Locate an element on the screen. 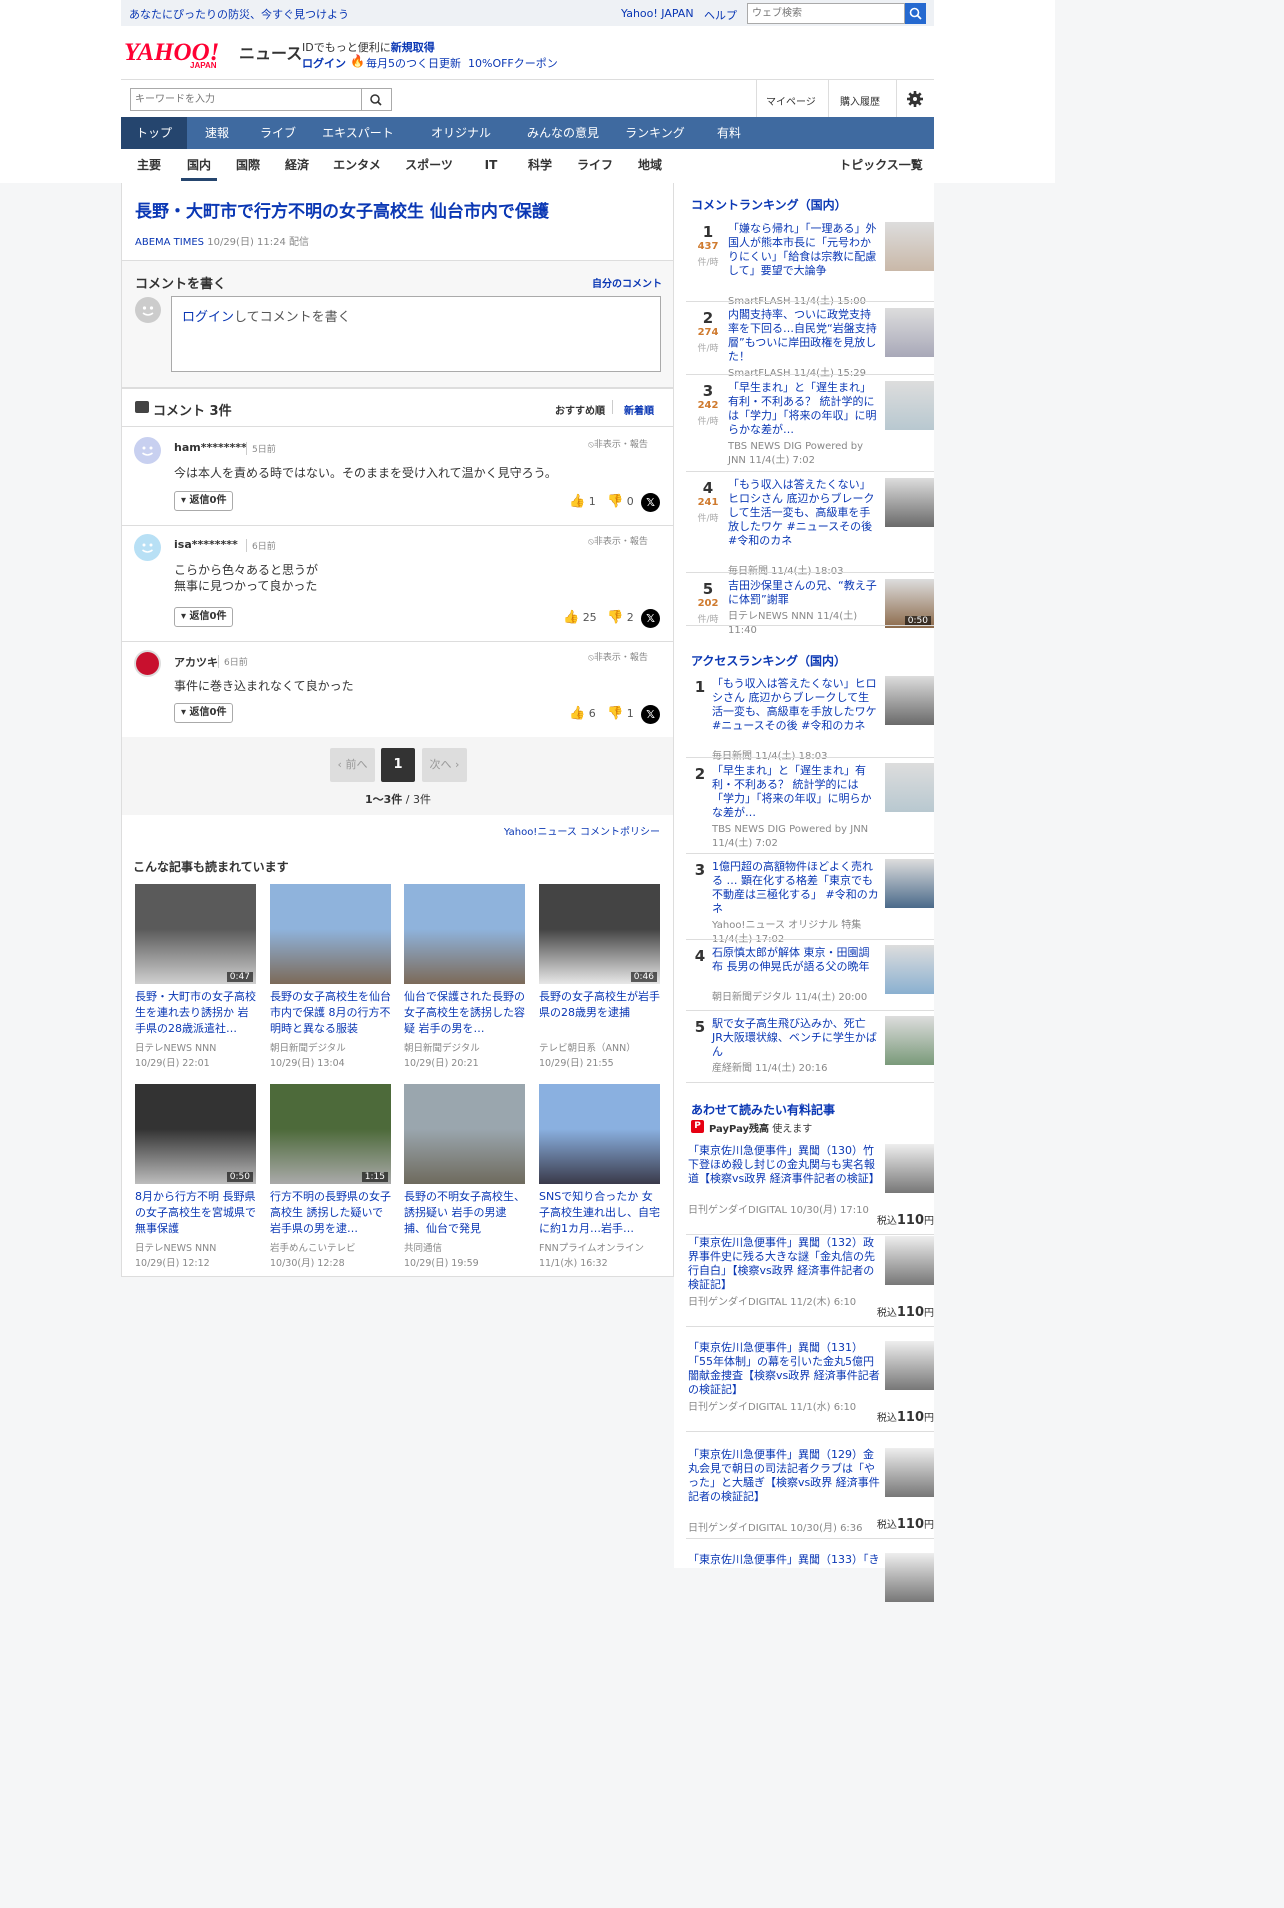  rank-thumbnail: 0:50 is located at coordinates (909, 603).